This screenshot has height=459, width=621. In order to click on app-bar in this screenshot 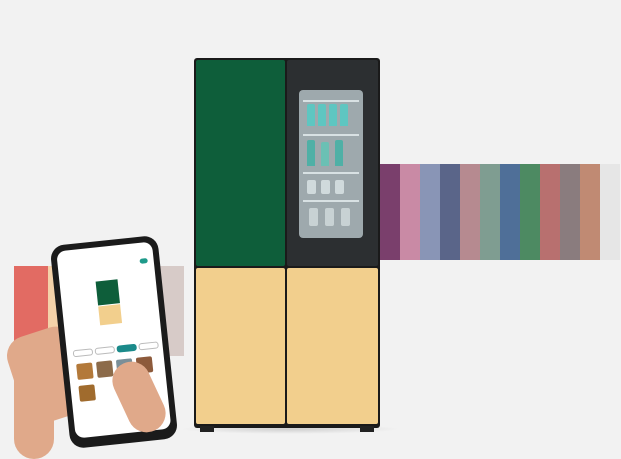, I will do `click(105, 257)`.